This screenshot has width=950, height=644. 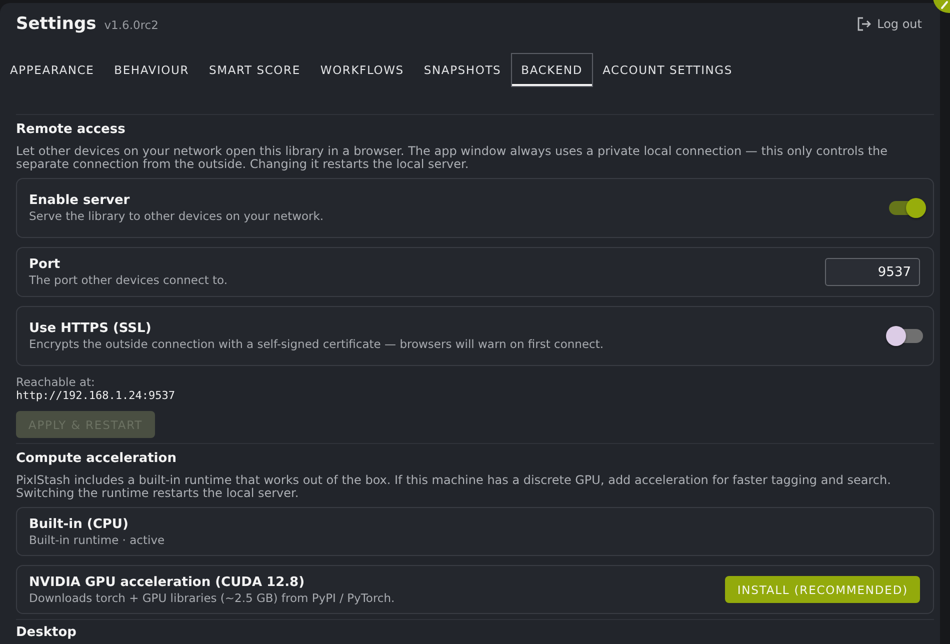 What do you see at coordinates (80, 201) in the screenshot?
I see `setting-title: Enable server` at bounding box center [80, 201].